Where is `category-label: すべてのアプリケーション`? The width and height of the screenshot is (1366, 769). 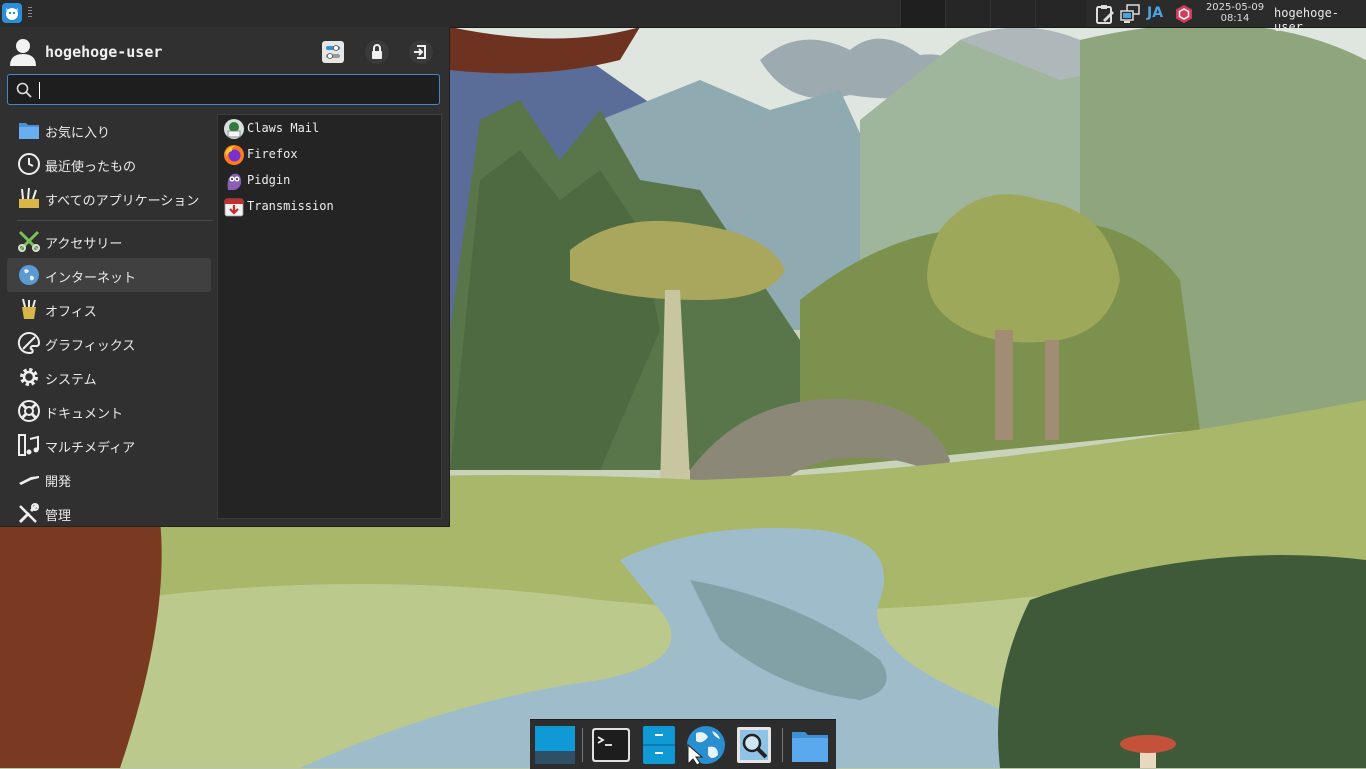 category-label: すべてのアプリケーション is located at coordinates (122, 201).